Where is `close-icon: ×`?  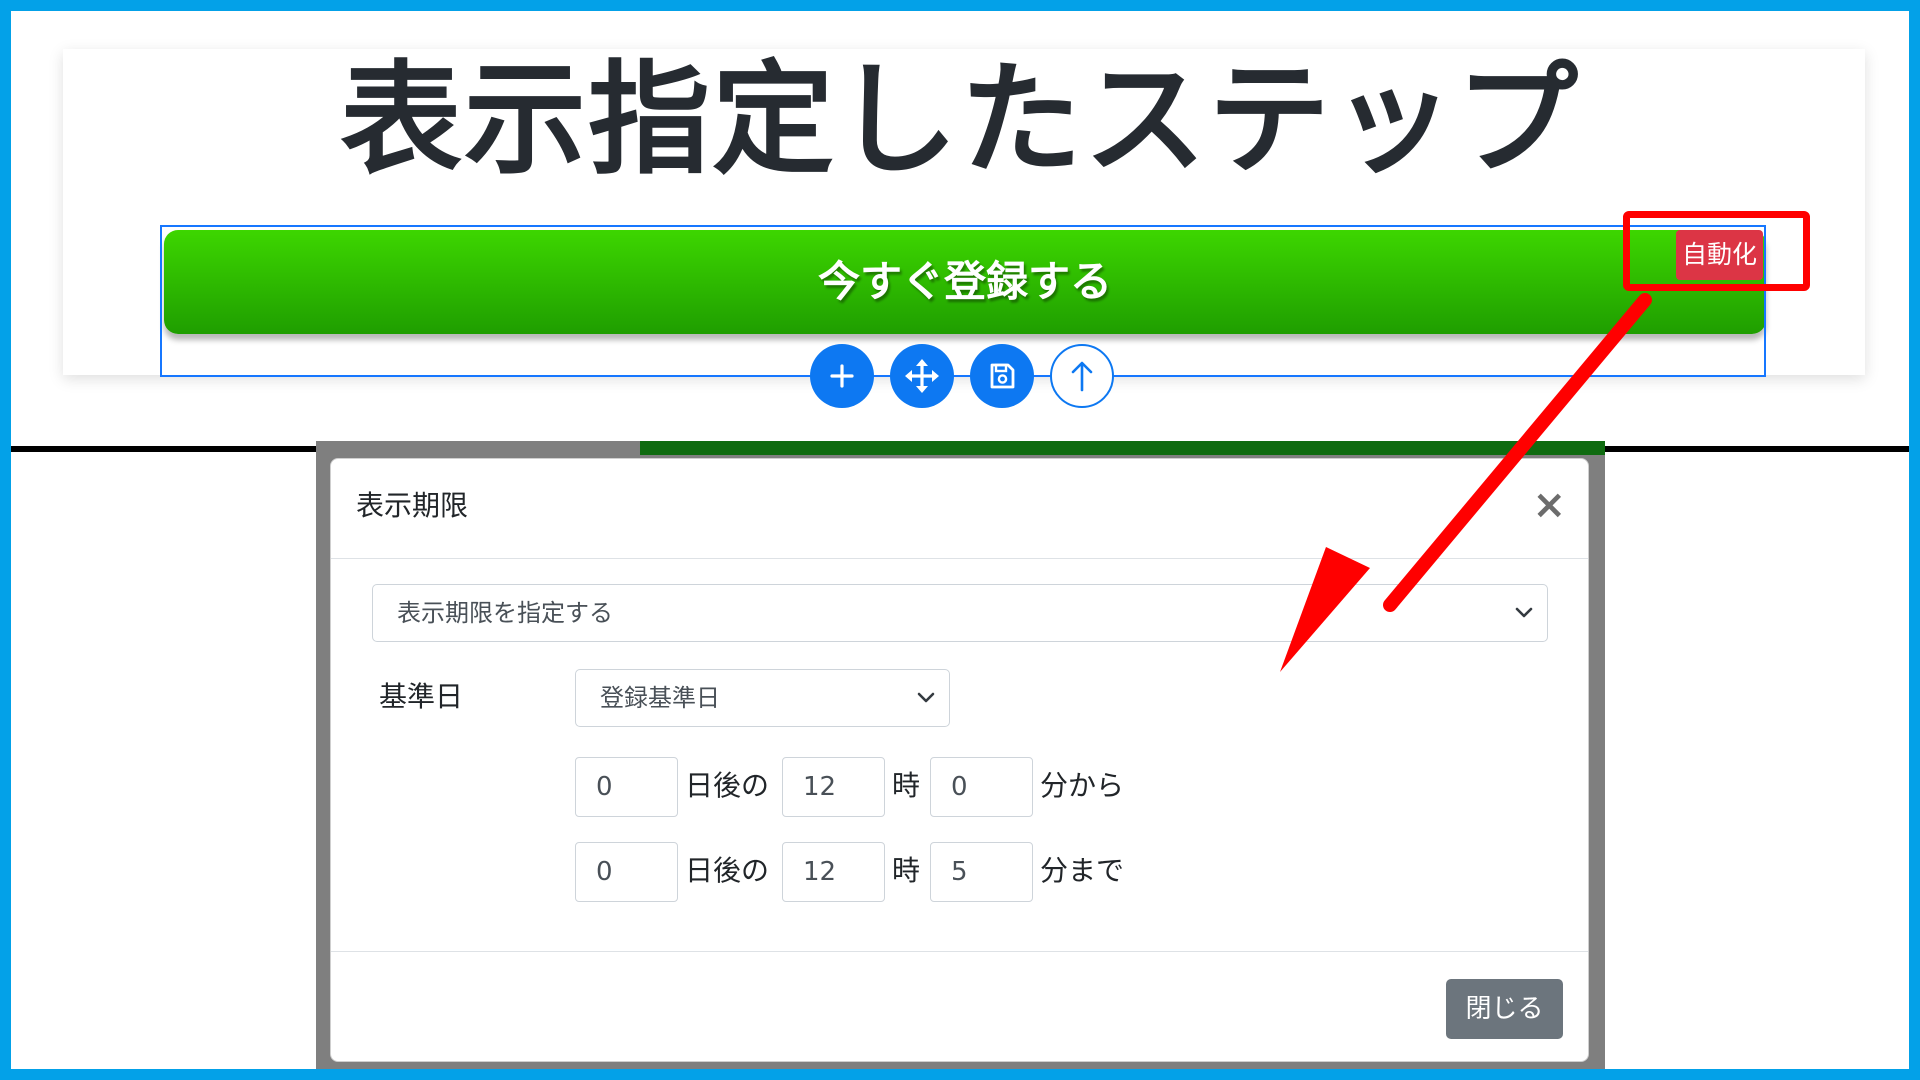 close-icon: × is located at coordinates (1549, 505).